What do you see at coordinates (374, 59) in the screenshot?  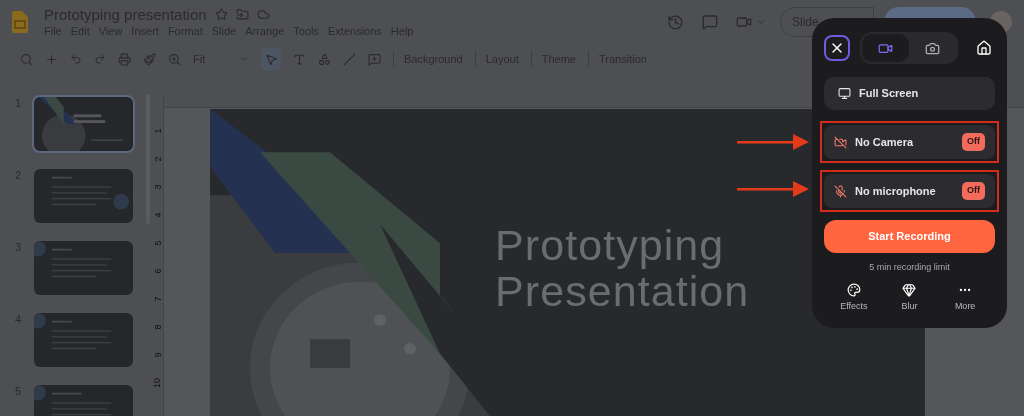 I see `add-comment-icon` at bounding box center [374, 59].